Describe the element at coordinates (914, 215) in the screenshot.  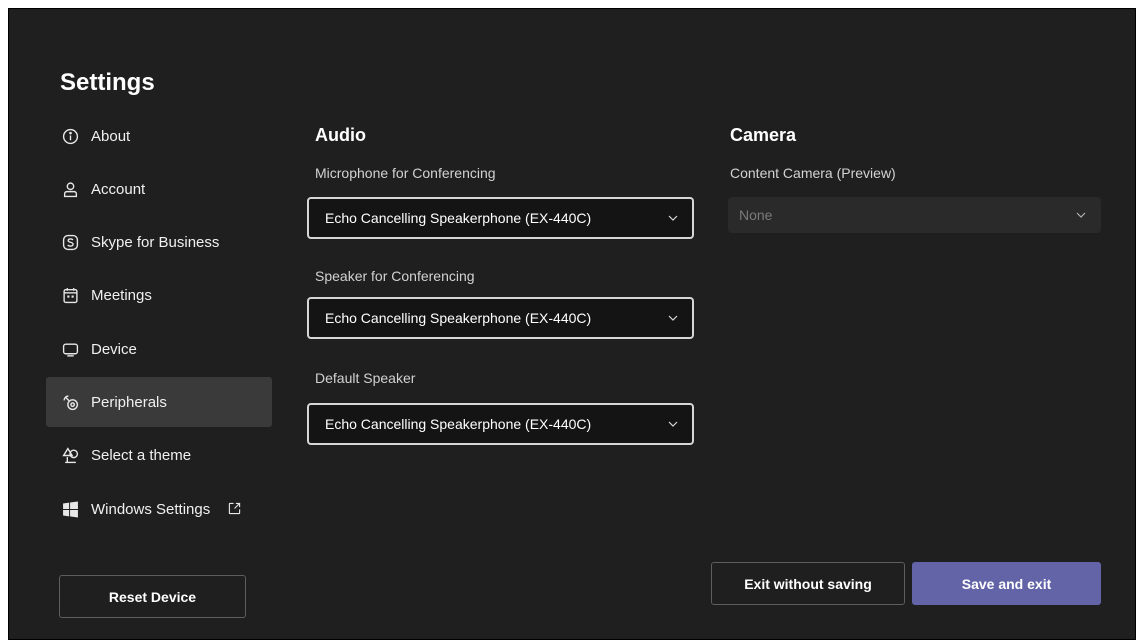
I see `content-camera-select: None` at that location.